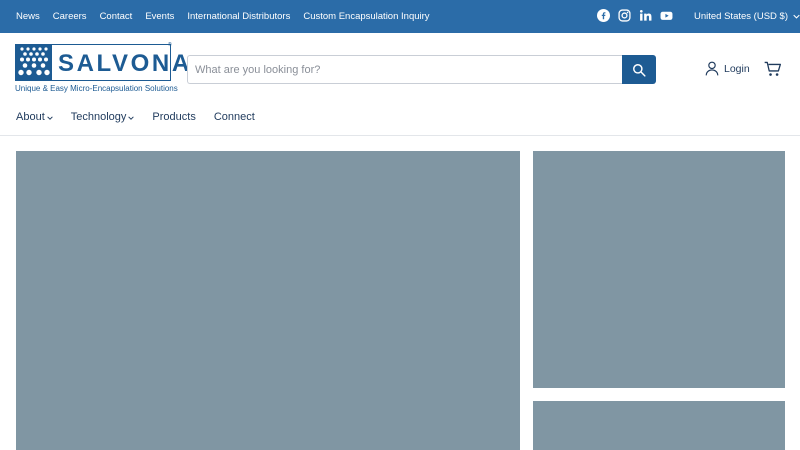 This screenshot has width=800, height=450. Describe the element at coordinates (624, 15) in the screenshot. I see `instagram-icon` at that location.